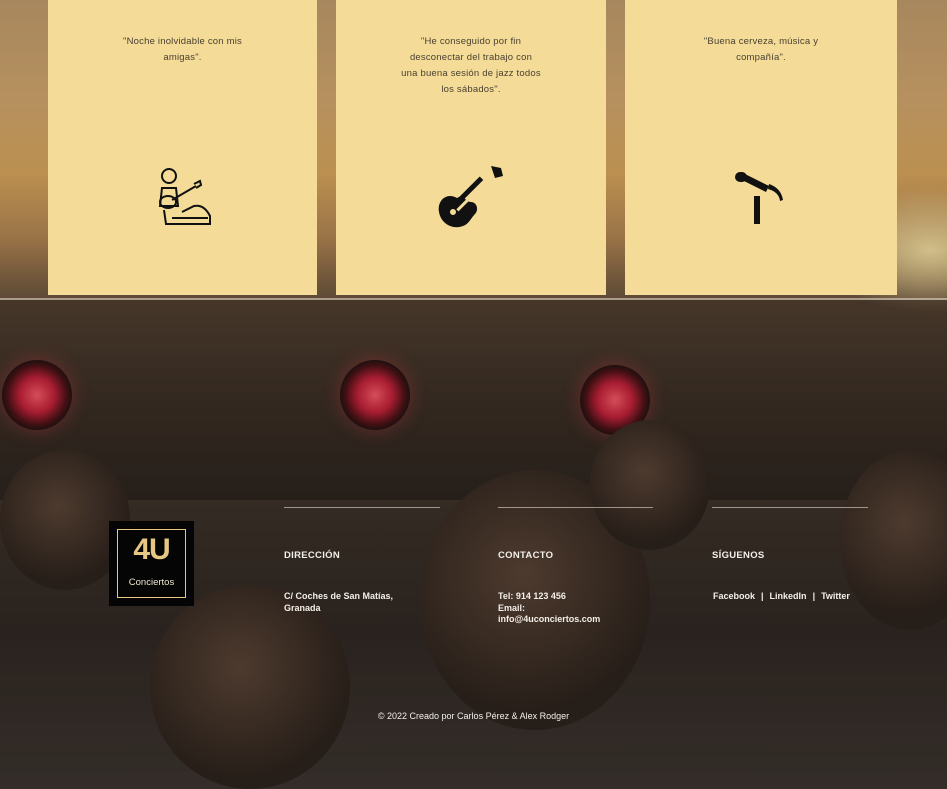  What do you see at coordinates (738, 555) in the screenshot?
I see `siguenos-heading: SÍGUENOS` at bounding box center [738, 555].